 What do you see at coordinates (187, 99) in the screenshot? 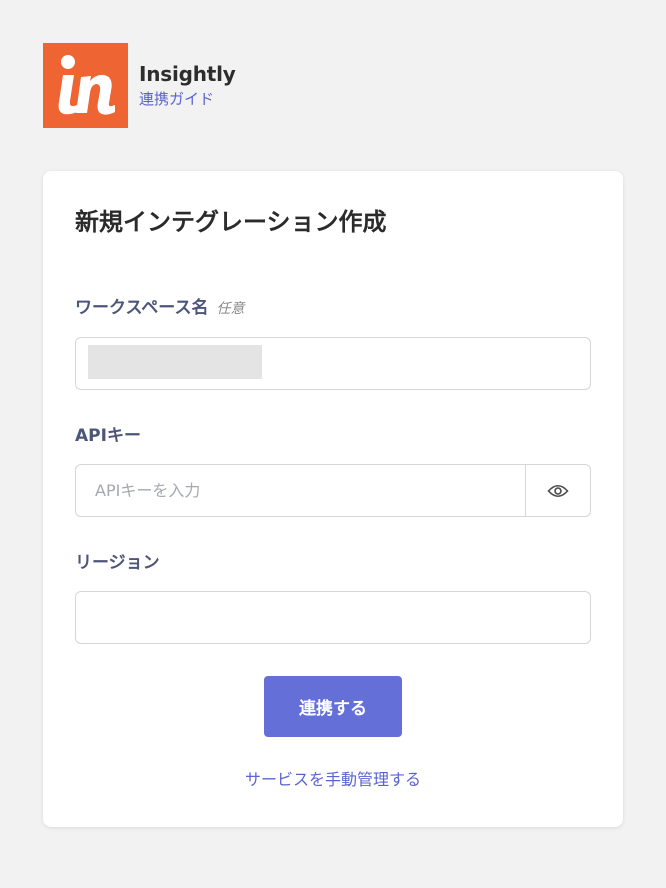
I see `integration-guide-link: 連携ガイド` at bounding box center [187, 99].